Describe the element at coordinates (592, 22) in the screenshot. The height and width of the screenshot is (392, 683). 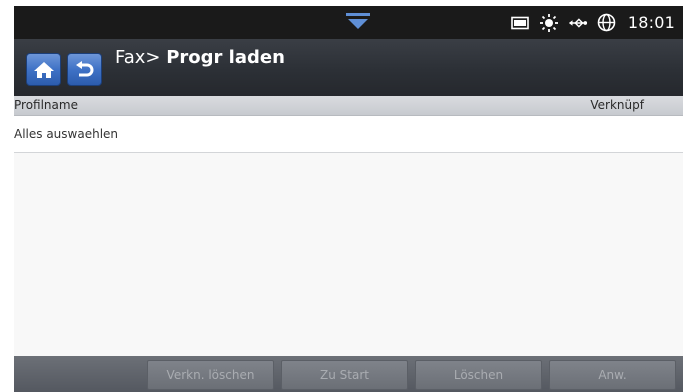
I see `status-icons: 18:01` at that location.